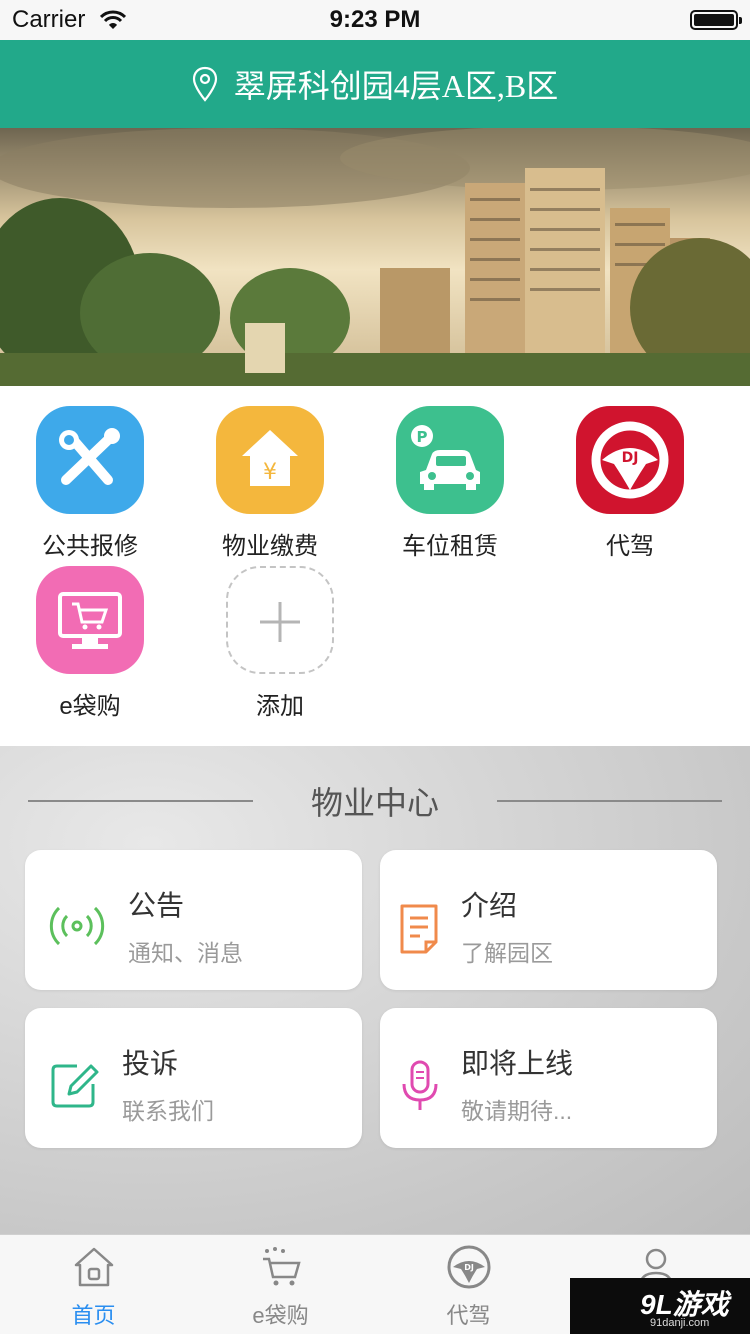 This screenshot has height=1334, width=750. I want to click on tab-label: 首页, so click(93, 1315).